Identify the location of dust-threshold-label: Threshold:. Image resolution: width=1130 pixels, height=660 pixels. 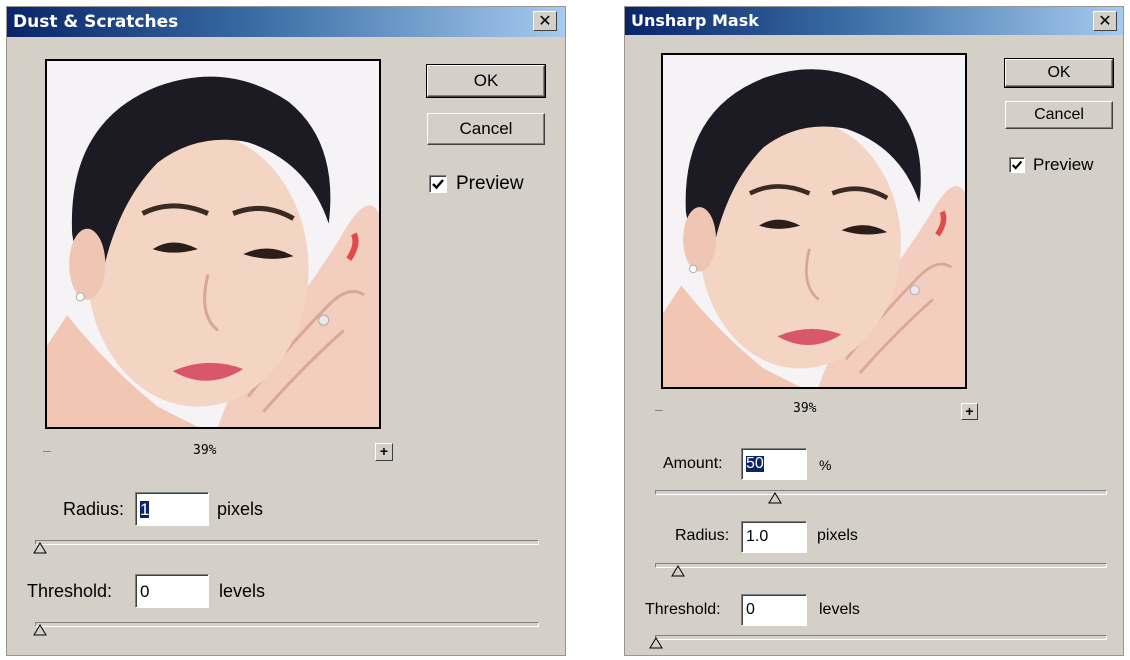
(70, 591).